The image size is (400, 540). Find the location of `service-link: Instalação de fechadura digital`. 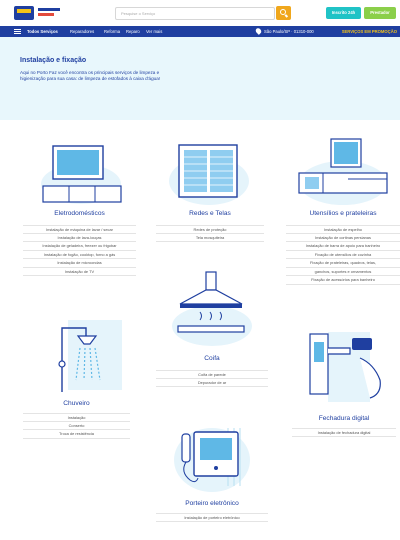

service-link: Instalação de fechadura digital is located at coordinates (344, 432).